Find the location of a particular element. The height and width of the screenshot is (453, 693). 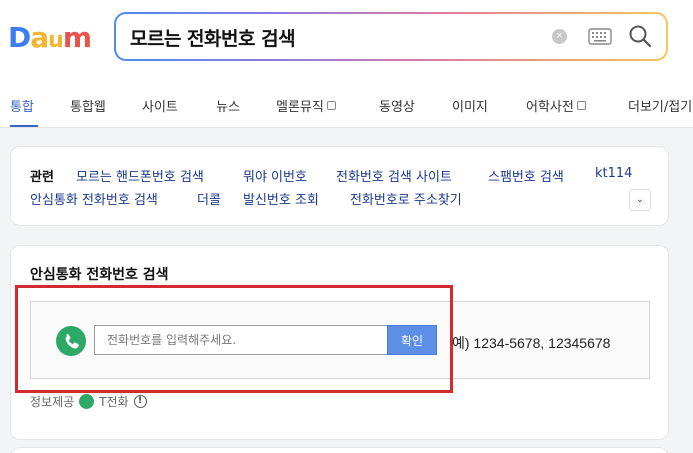

daum-logo: Daum is located at coordinates (50, 36).